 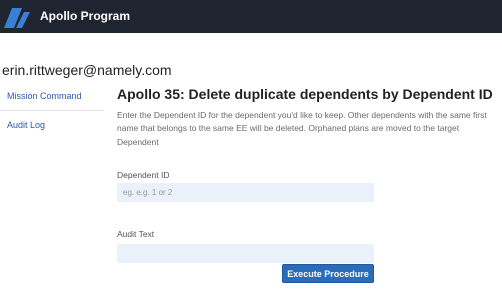 I want to click on sidebar: Mission Command Audit Log, so click(x=52, y=110).